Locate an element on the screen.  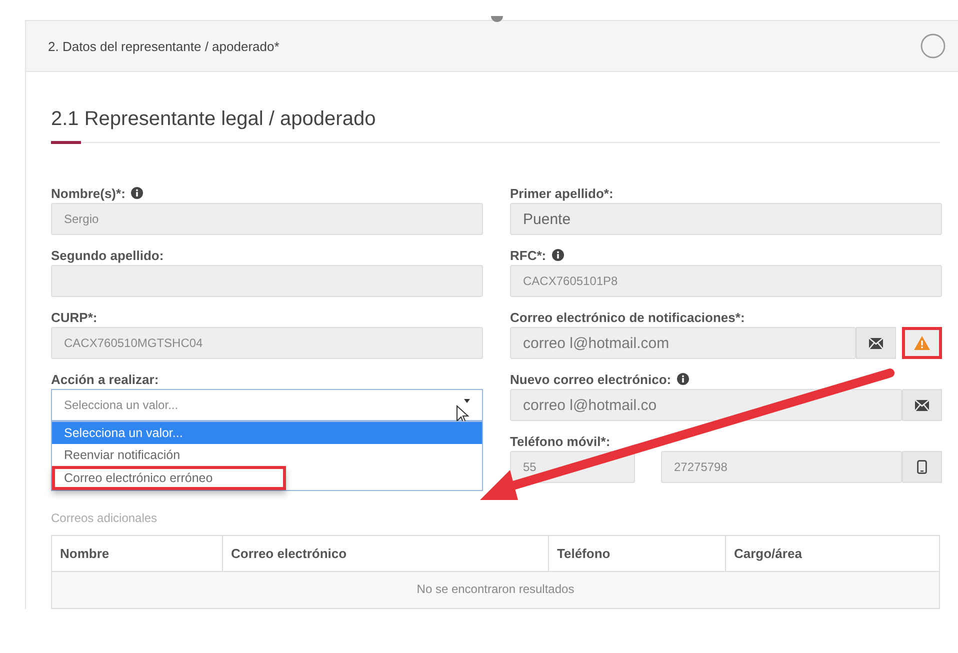
section-header: 2. Datos del representante / apoderado* is located at coordinates (492, 46).